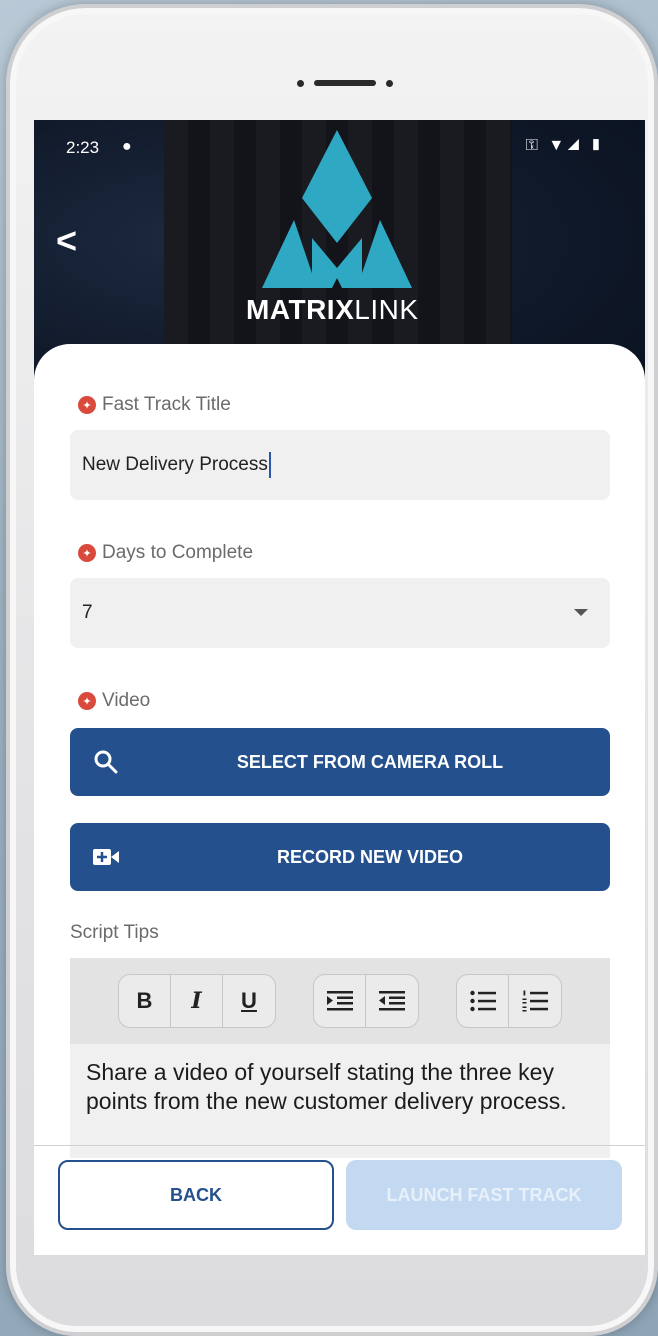 The height and width of the screenshot is (1336, 658). I want to click on record-video-label: RECORD NEW VIDEO, so click(369, 857).